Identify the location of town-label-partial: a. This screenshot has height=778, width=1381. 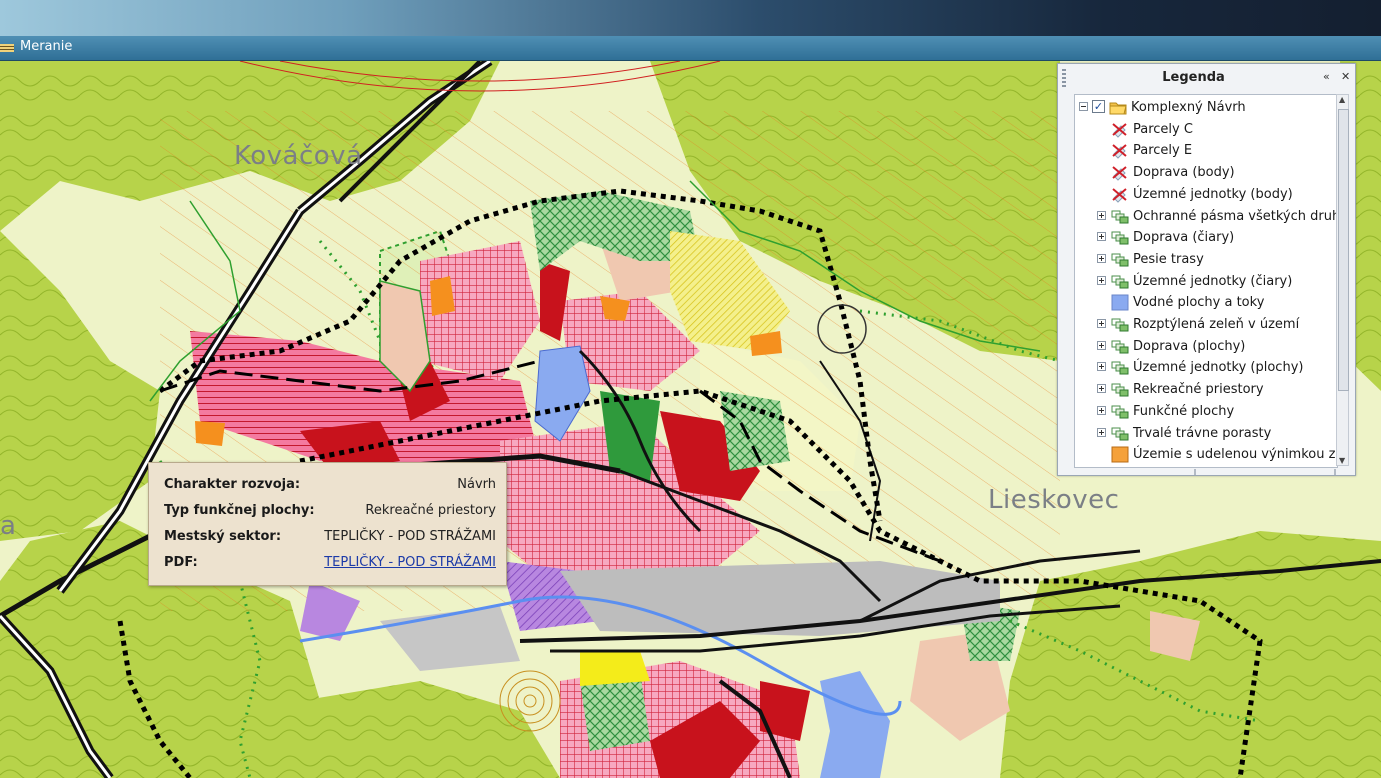
(8, 526).